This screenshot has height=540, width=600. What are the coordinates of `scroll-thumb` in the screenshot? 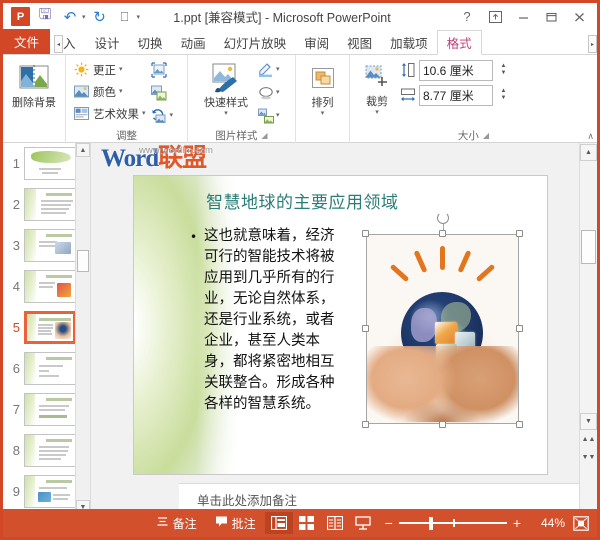 It's located at (588, 247).